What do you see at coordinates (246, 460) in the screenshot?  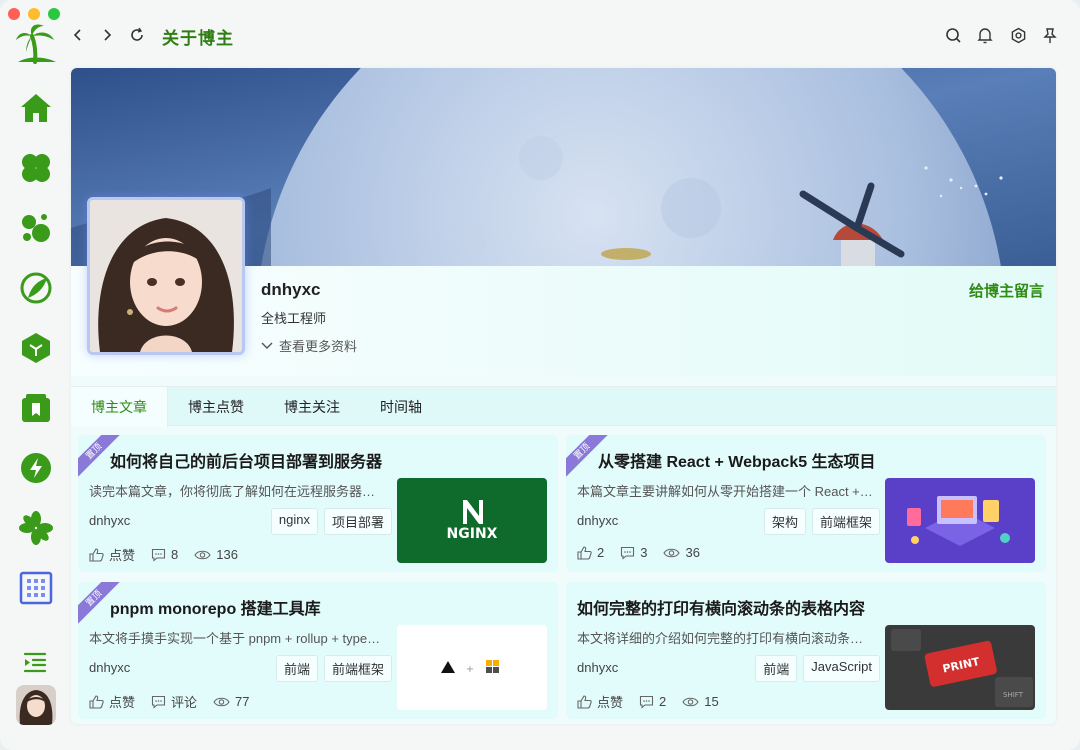 I see `article-title: 如何将自己的前后台项目部署到服务器` at bounding box center [246, 460].